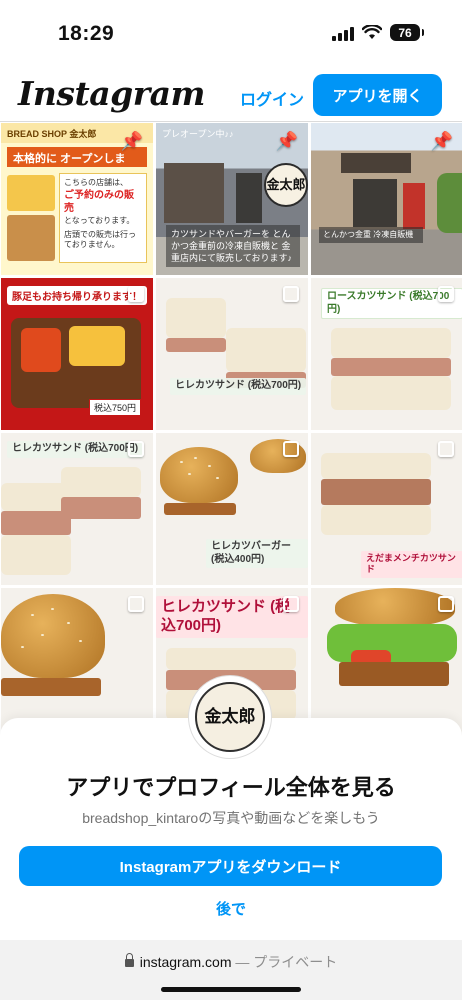 This screenshot has height=1000, width=462. I want to click on browser-url-bar: instagram.com — プライベート, so click(231, 970).